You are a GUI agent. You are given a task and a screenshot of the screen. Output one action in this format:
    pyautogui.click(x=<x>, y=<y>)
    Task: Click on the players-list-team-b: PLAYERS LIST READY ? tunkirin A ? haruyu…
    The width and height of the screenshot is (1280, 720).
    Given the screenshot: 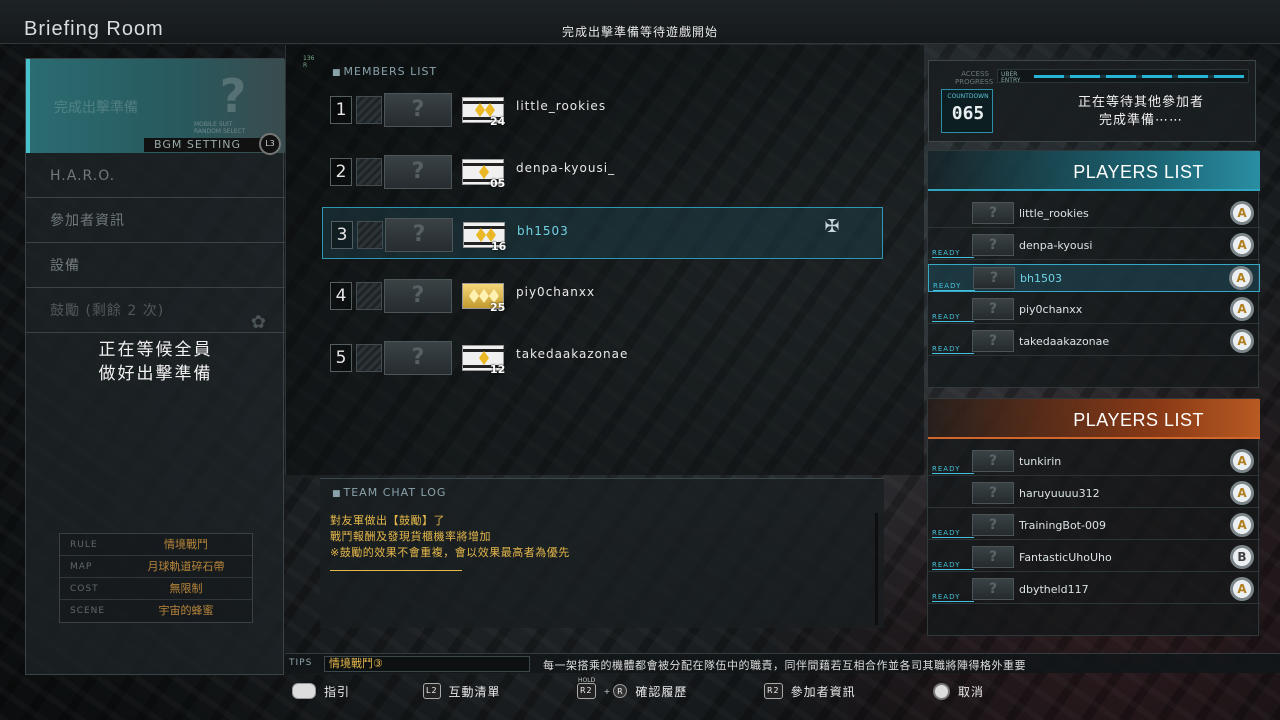 What is the action you would take?
    pyautogui.click(x=1093, y=517)
    